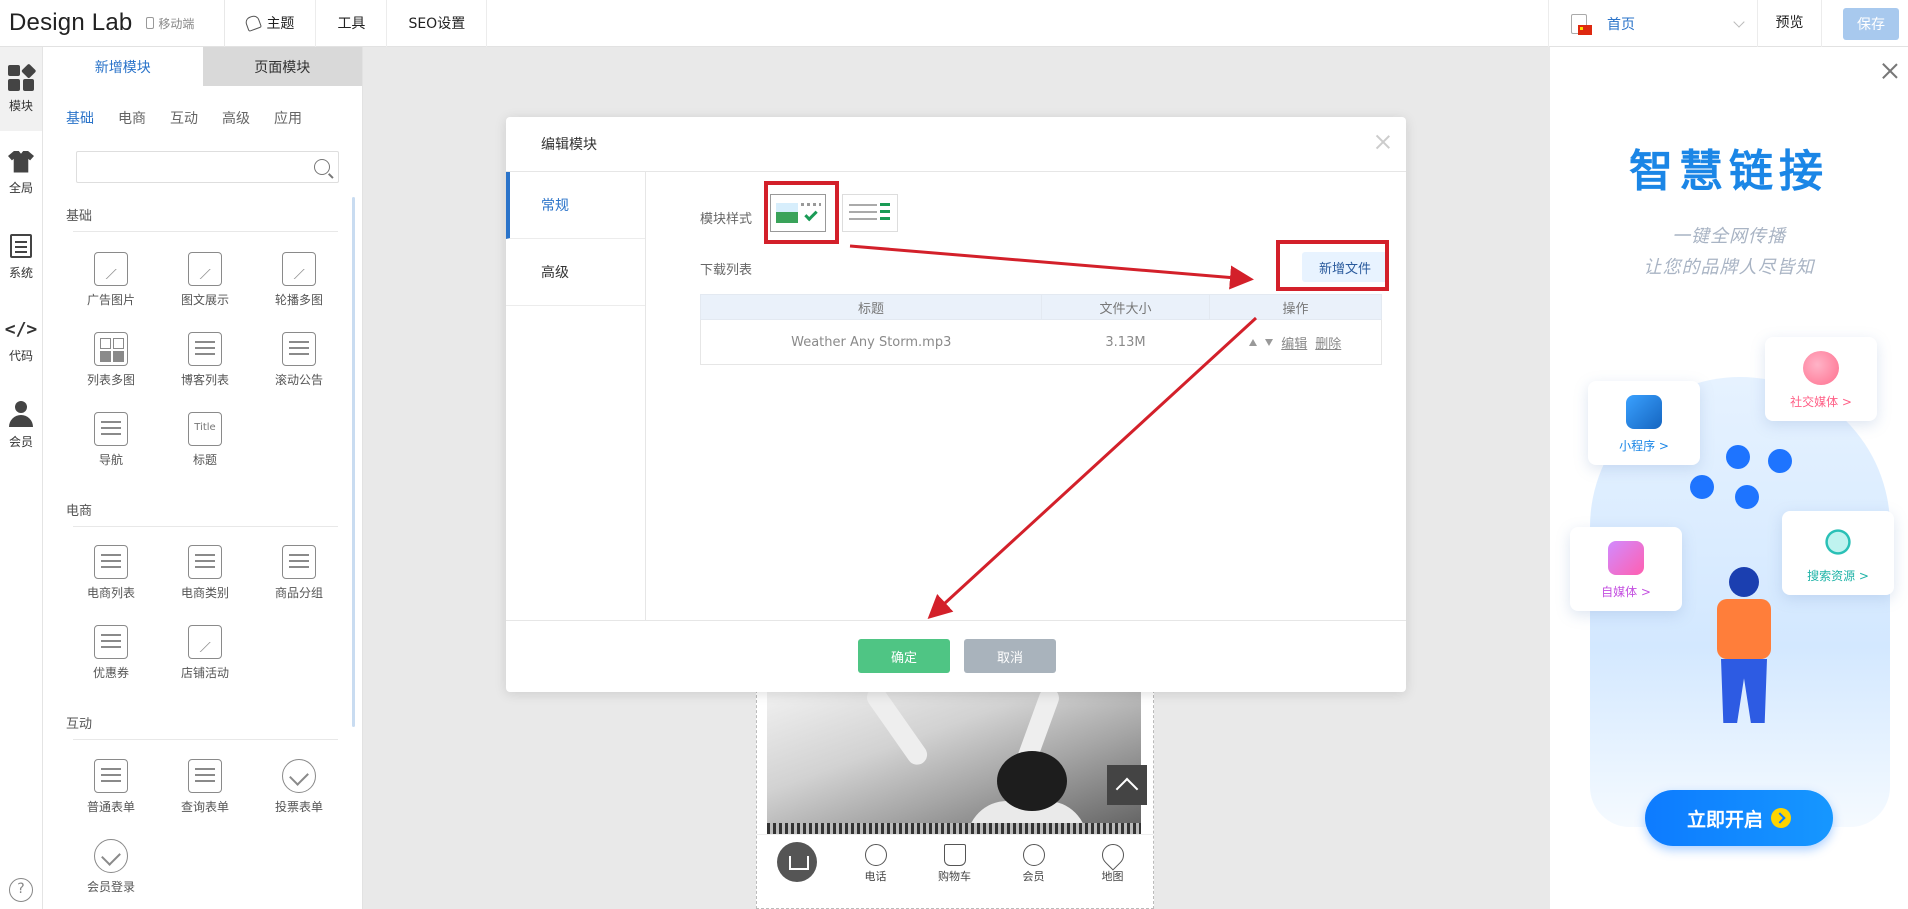 The image size is (1908, 909). I want to click on module-navigation: 导航, so click(111, 440).